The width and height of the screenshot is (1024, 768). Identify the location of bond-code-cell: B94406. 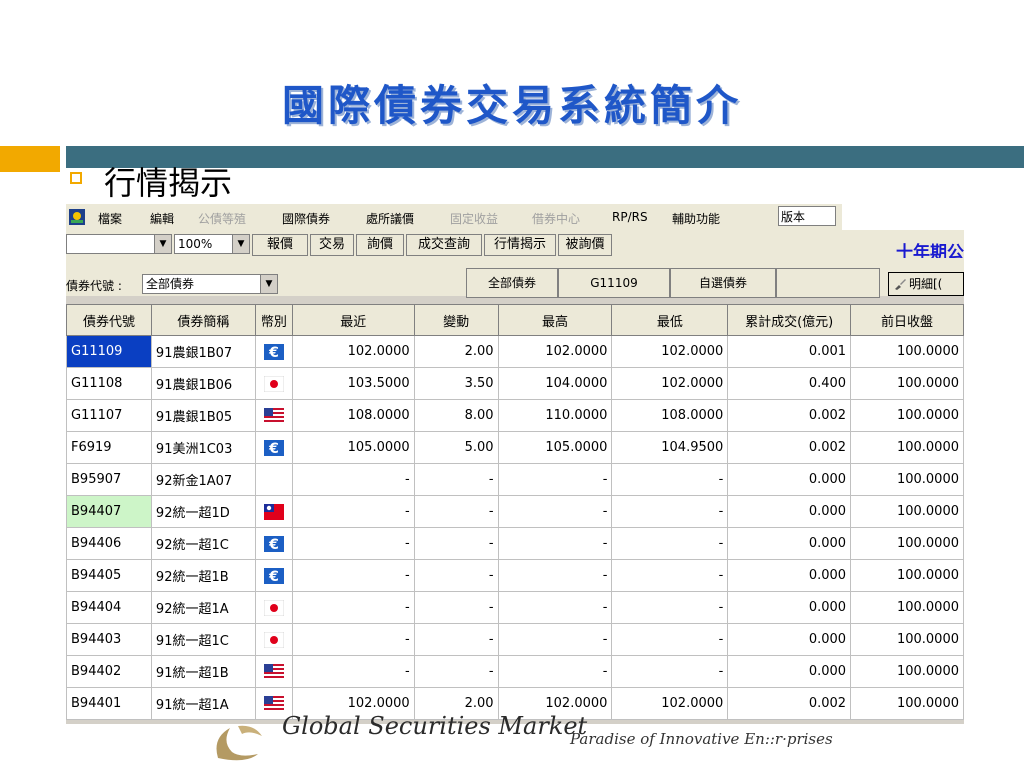
(109, 543).